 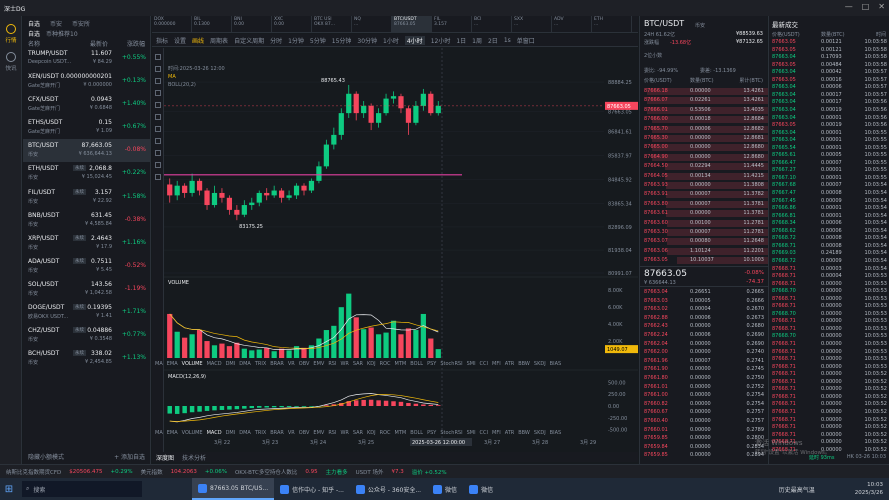 What do you see at coordinates (194, 457) in the screenshot?
I see `tab-analysis: 技术分析` at bounding box center [194, 457].